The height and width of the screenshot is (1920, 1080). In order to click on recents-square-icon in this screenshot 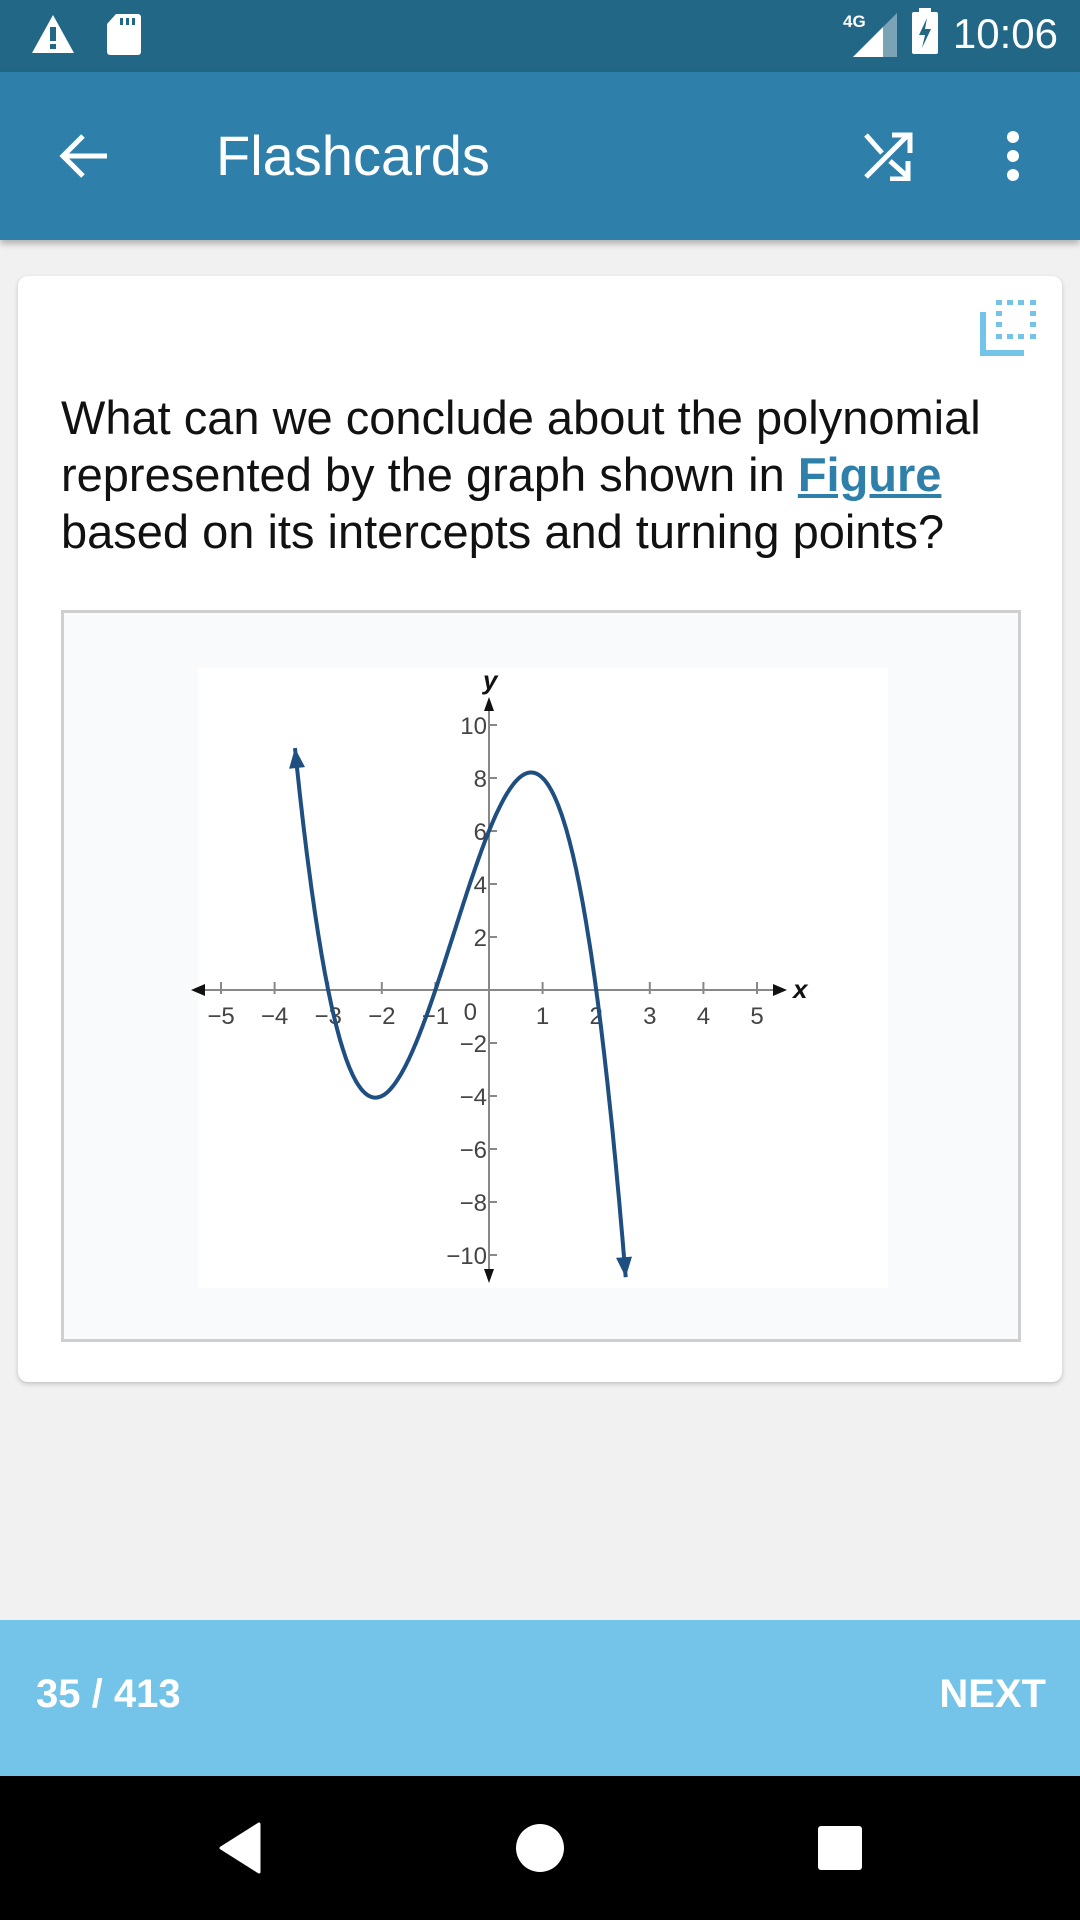, I will do `click(840, 1848)`.